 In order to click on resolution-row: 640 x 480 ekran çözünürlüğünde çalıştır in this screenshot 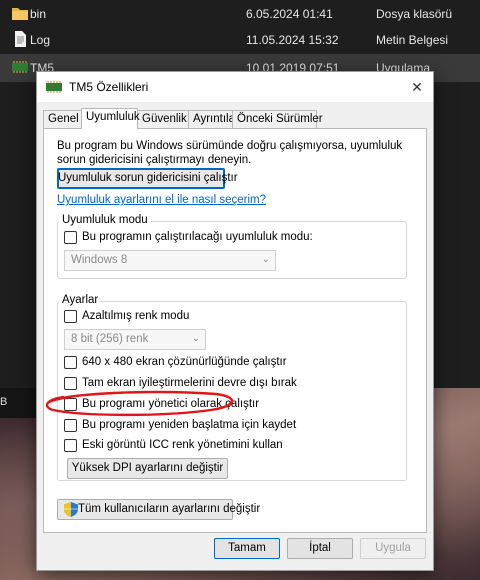, I will do `click(214, 363)`.